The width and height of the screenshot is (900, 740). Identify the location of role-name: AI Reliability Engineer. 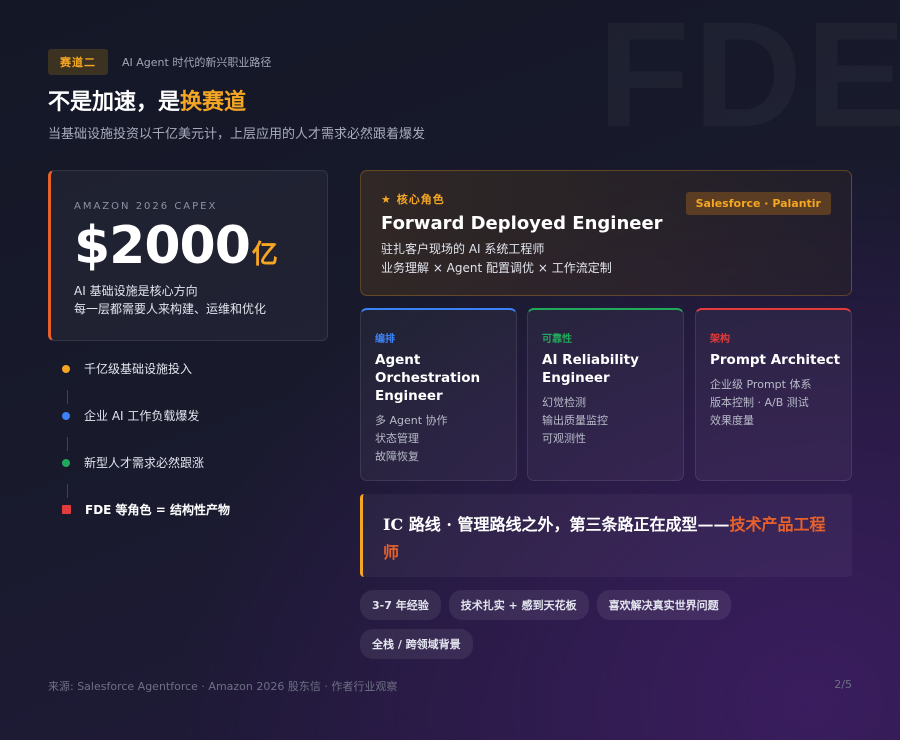
(590, 369).